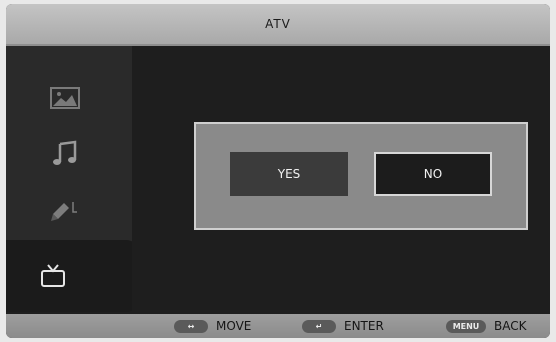 The image size is (556, 342). What do you see at coordinates (212, 326) in the screenshot?
I see `hint-move: ↔ MOVE` at bounding box center [212, 326].